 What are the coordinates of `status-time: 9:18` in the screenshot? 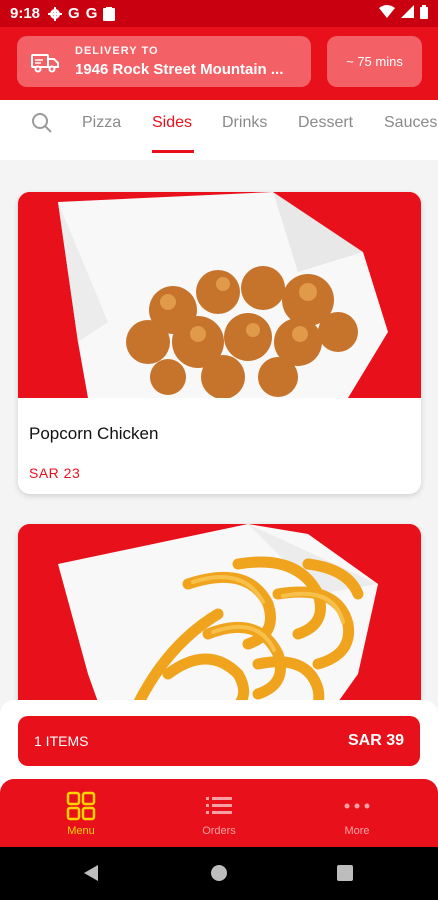 It's located at (25, 13).